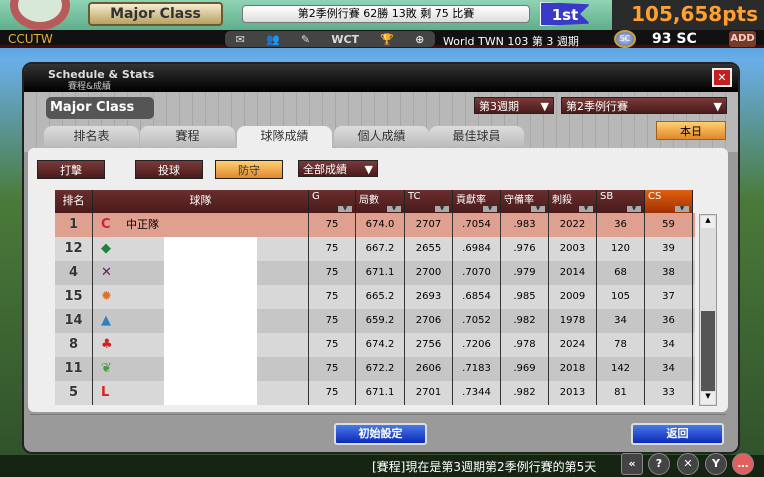  What do you see at coordinates (644, 105) in the screenshot?
I see `season-select: 第2季例行賽 ▼` at bounding box center [644, 105].